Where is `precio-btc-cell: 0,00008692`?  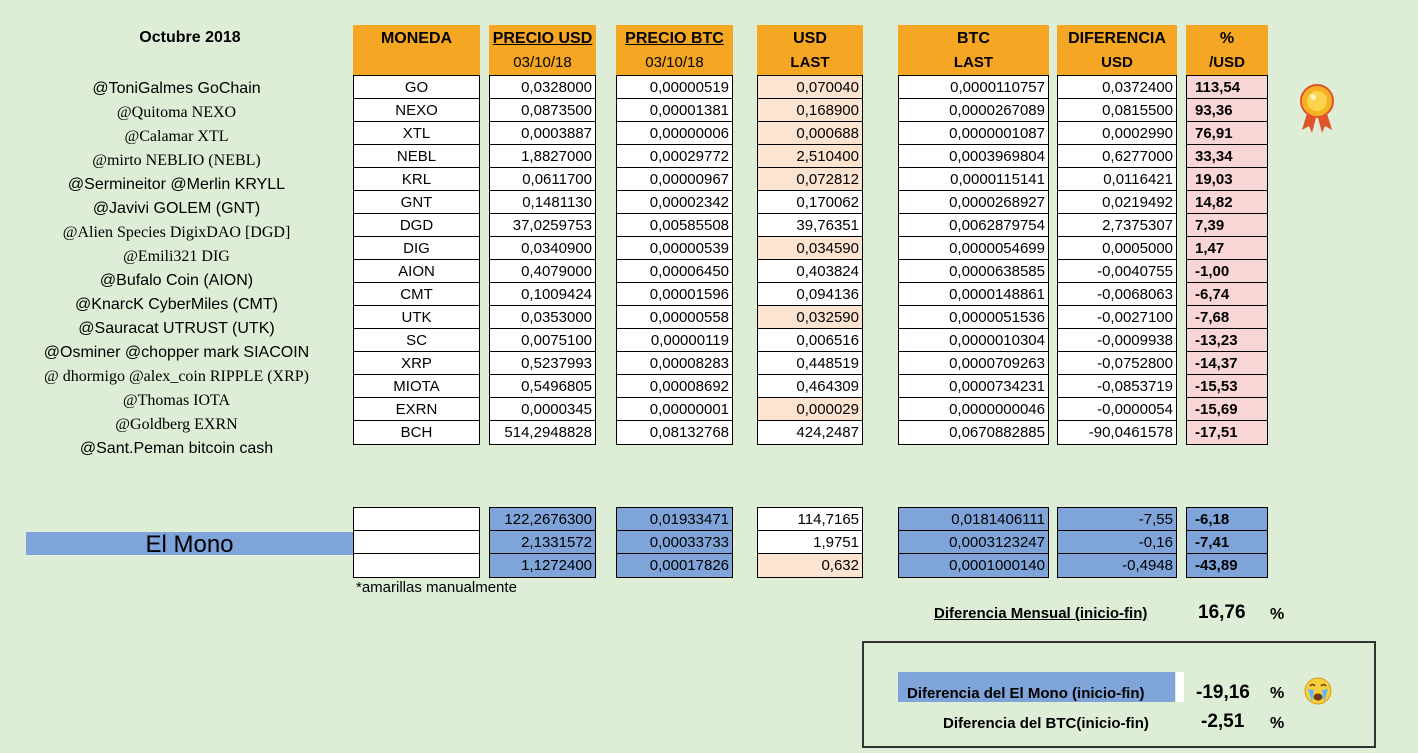
precio-btc-cell: 0,00008692 is located at coordinates (674, 386).